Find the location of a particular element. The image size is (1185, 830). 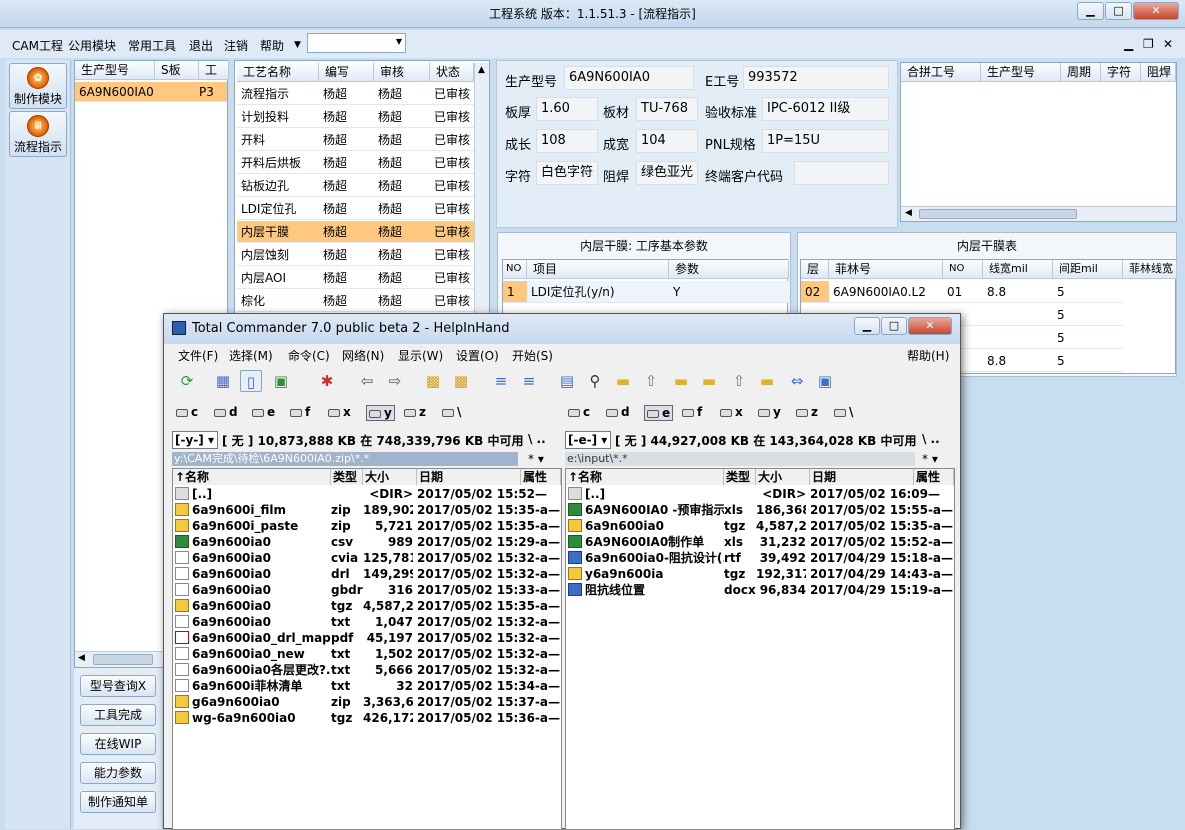

open-folder-icon: ▬ is located at coordinates (767, 381).